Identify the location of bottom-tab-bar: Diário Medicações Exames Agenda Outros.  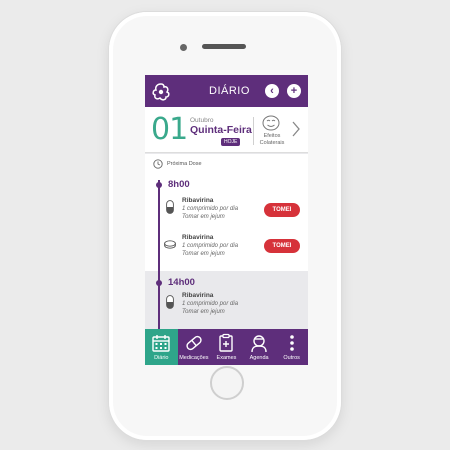
(226, 347).